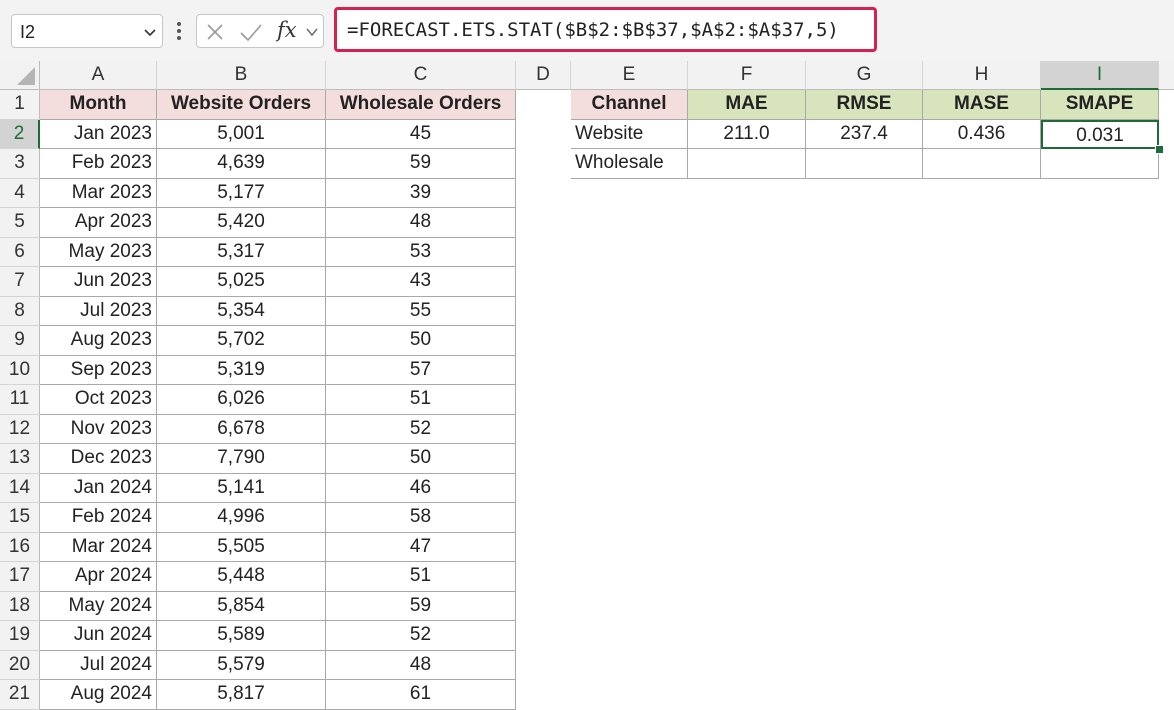 The height and width of the screenshot is (710, 1174). Describe the element at coordinates (421, 370) in the screenshot. I see `data-table-cell: 57` at that location.